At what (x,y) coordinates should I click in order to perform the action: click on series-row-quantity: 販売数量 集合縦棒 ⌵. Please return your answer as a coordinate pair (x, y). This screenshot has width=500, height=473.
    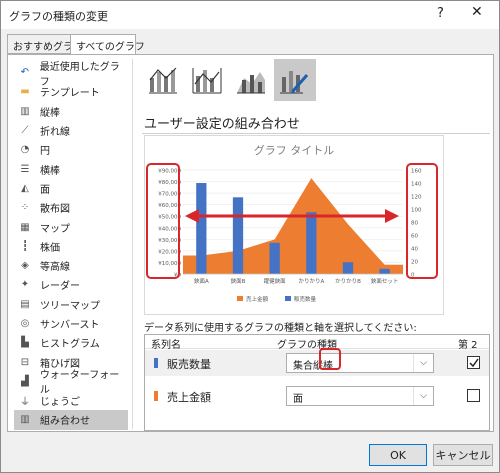
    Looking at the image, I should click on (317, 363).